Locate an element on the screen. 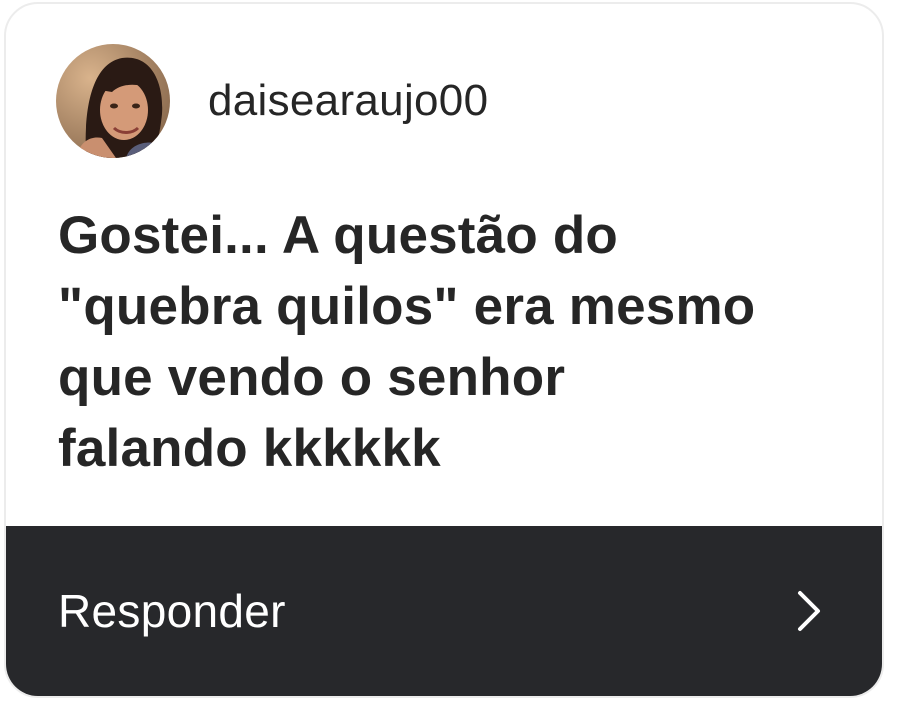 Image resolution: width=898 pixels, height=702 pixels. comment-line: "quebra quilos" era mesmo is located at coordinates (407, 306).